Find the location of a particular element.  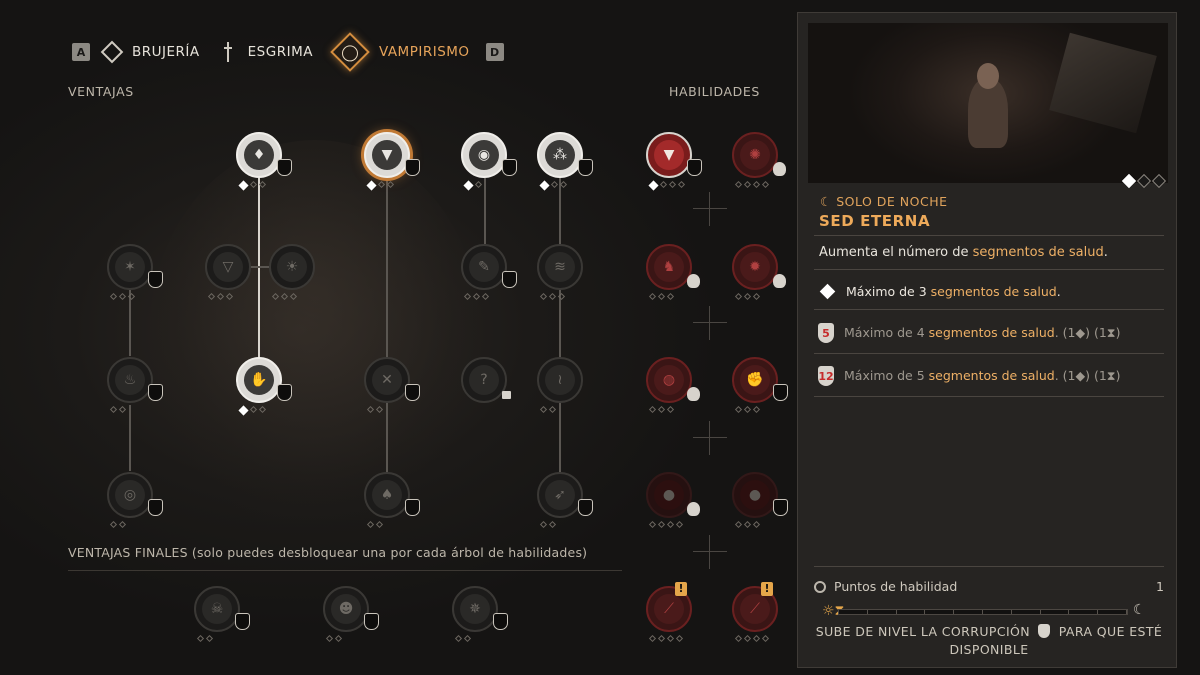

perk-node-locked: ? is located at coordinates (486, 380).